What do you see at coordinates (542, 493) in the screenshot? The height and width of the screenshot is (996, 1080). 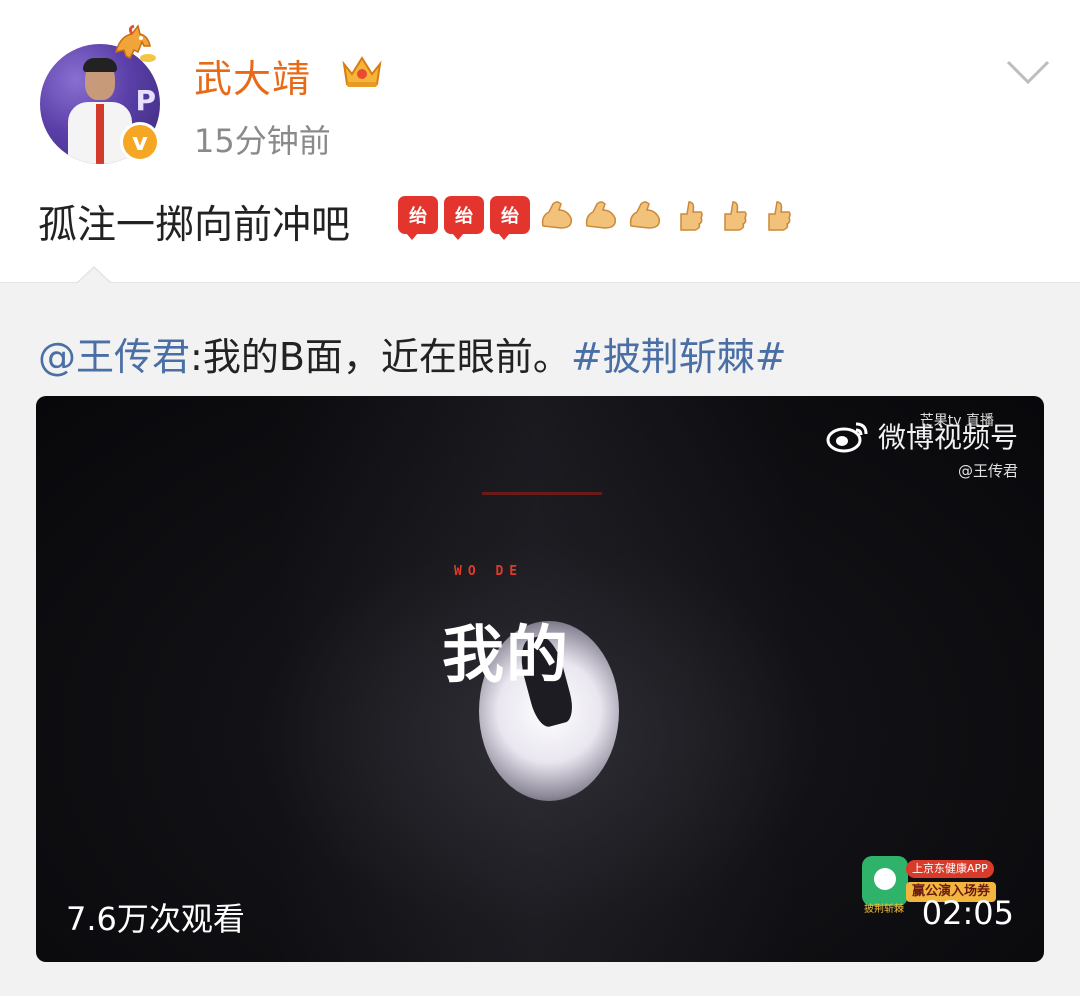 I see `video-red-line` at bounding box center [542, 493].